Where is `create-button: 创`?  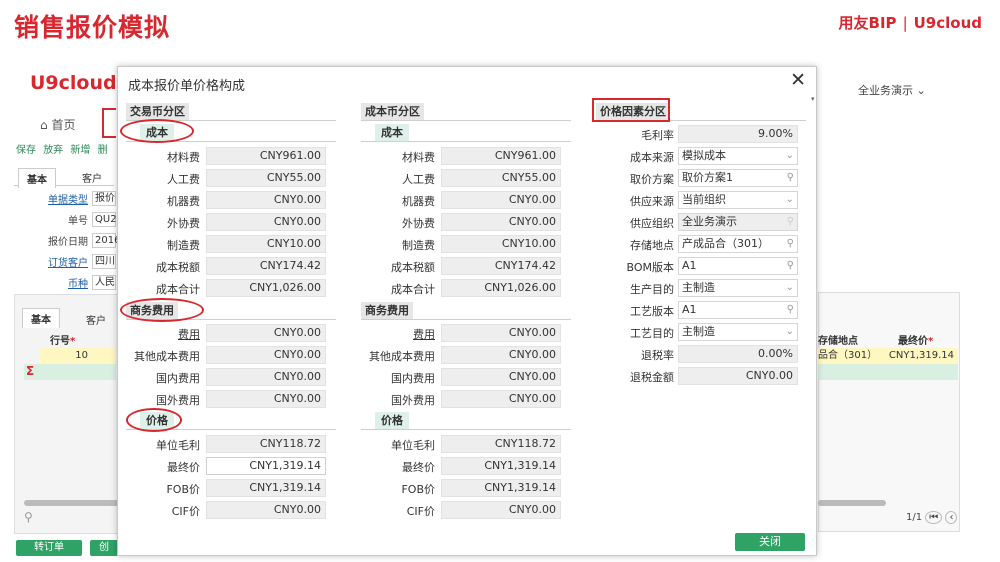
create-button: 创 is located at coordinates (104, 548).